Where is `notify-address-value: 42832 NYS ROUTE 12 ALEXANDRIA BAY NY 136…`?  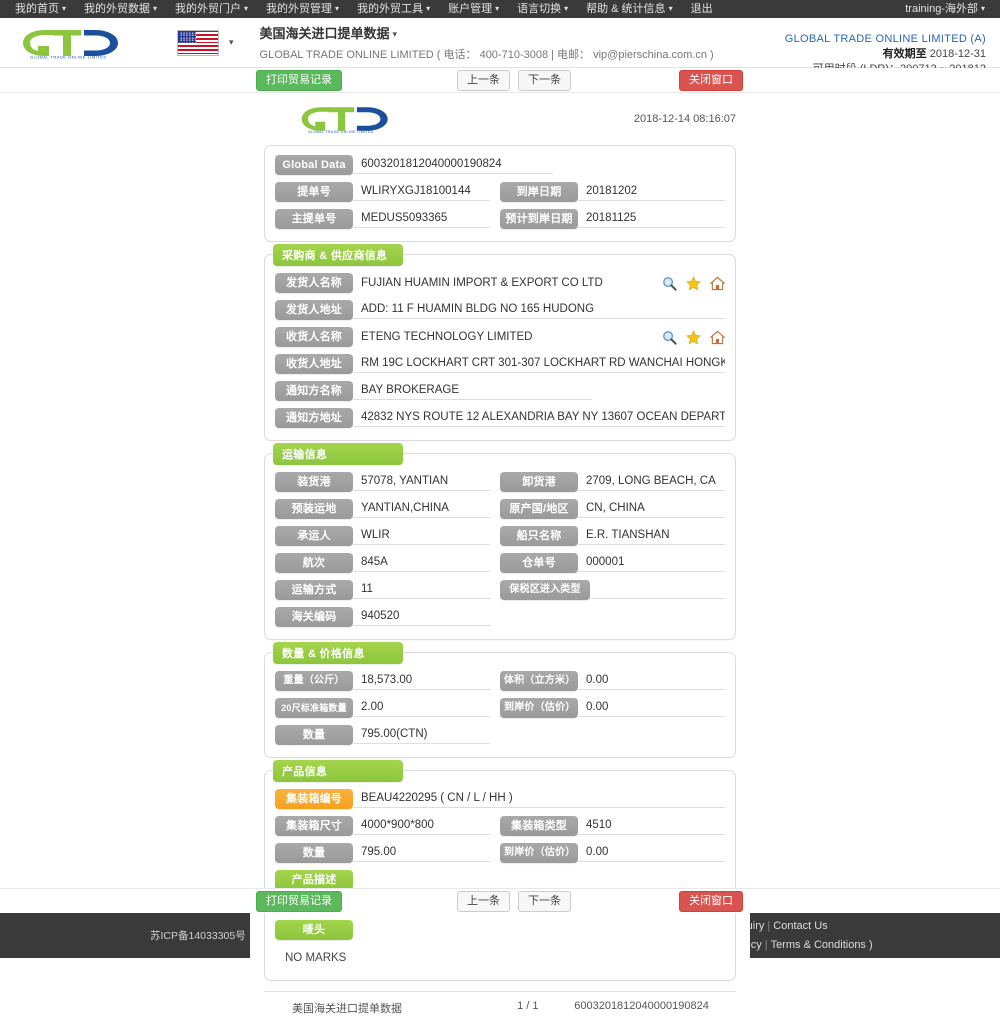 notify-address-value: 42832 NYS ROUTE 12 ALEXANDRIA BAY NY 136… is located at coordinates (539, 418).